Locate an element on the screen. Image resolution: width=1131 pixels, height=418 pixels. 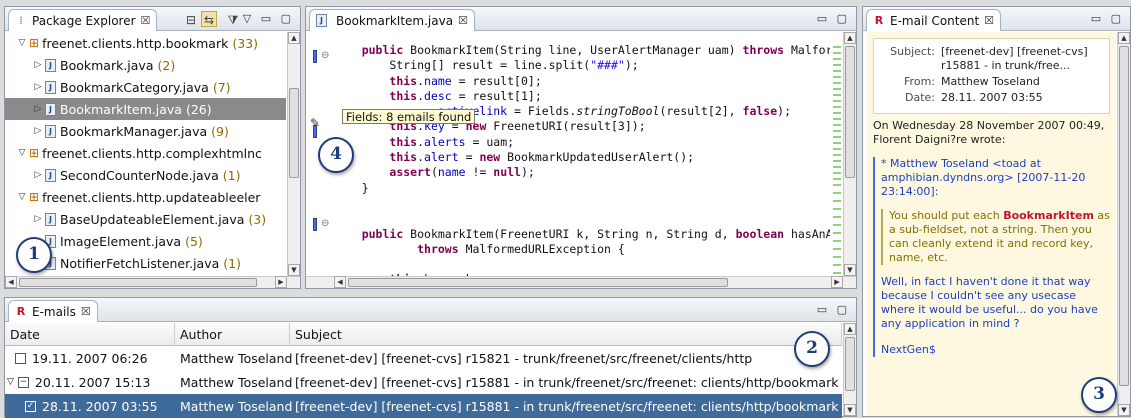
tree-vertical-scrollbar: ▲ ▼ is located at coordinates (293, 154).